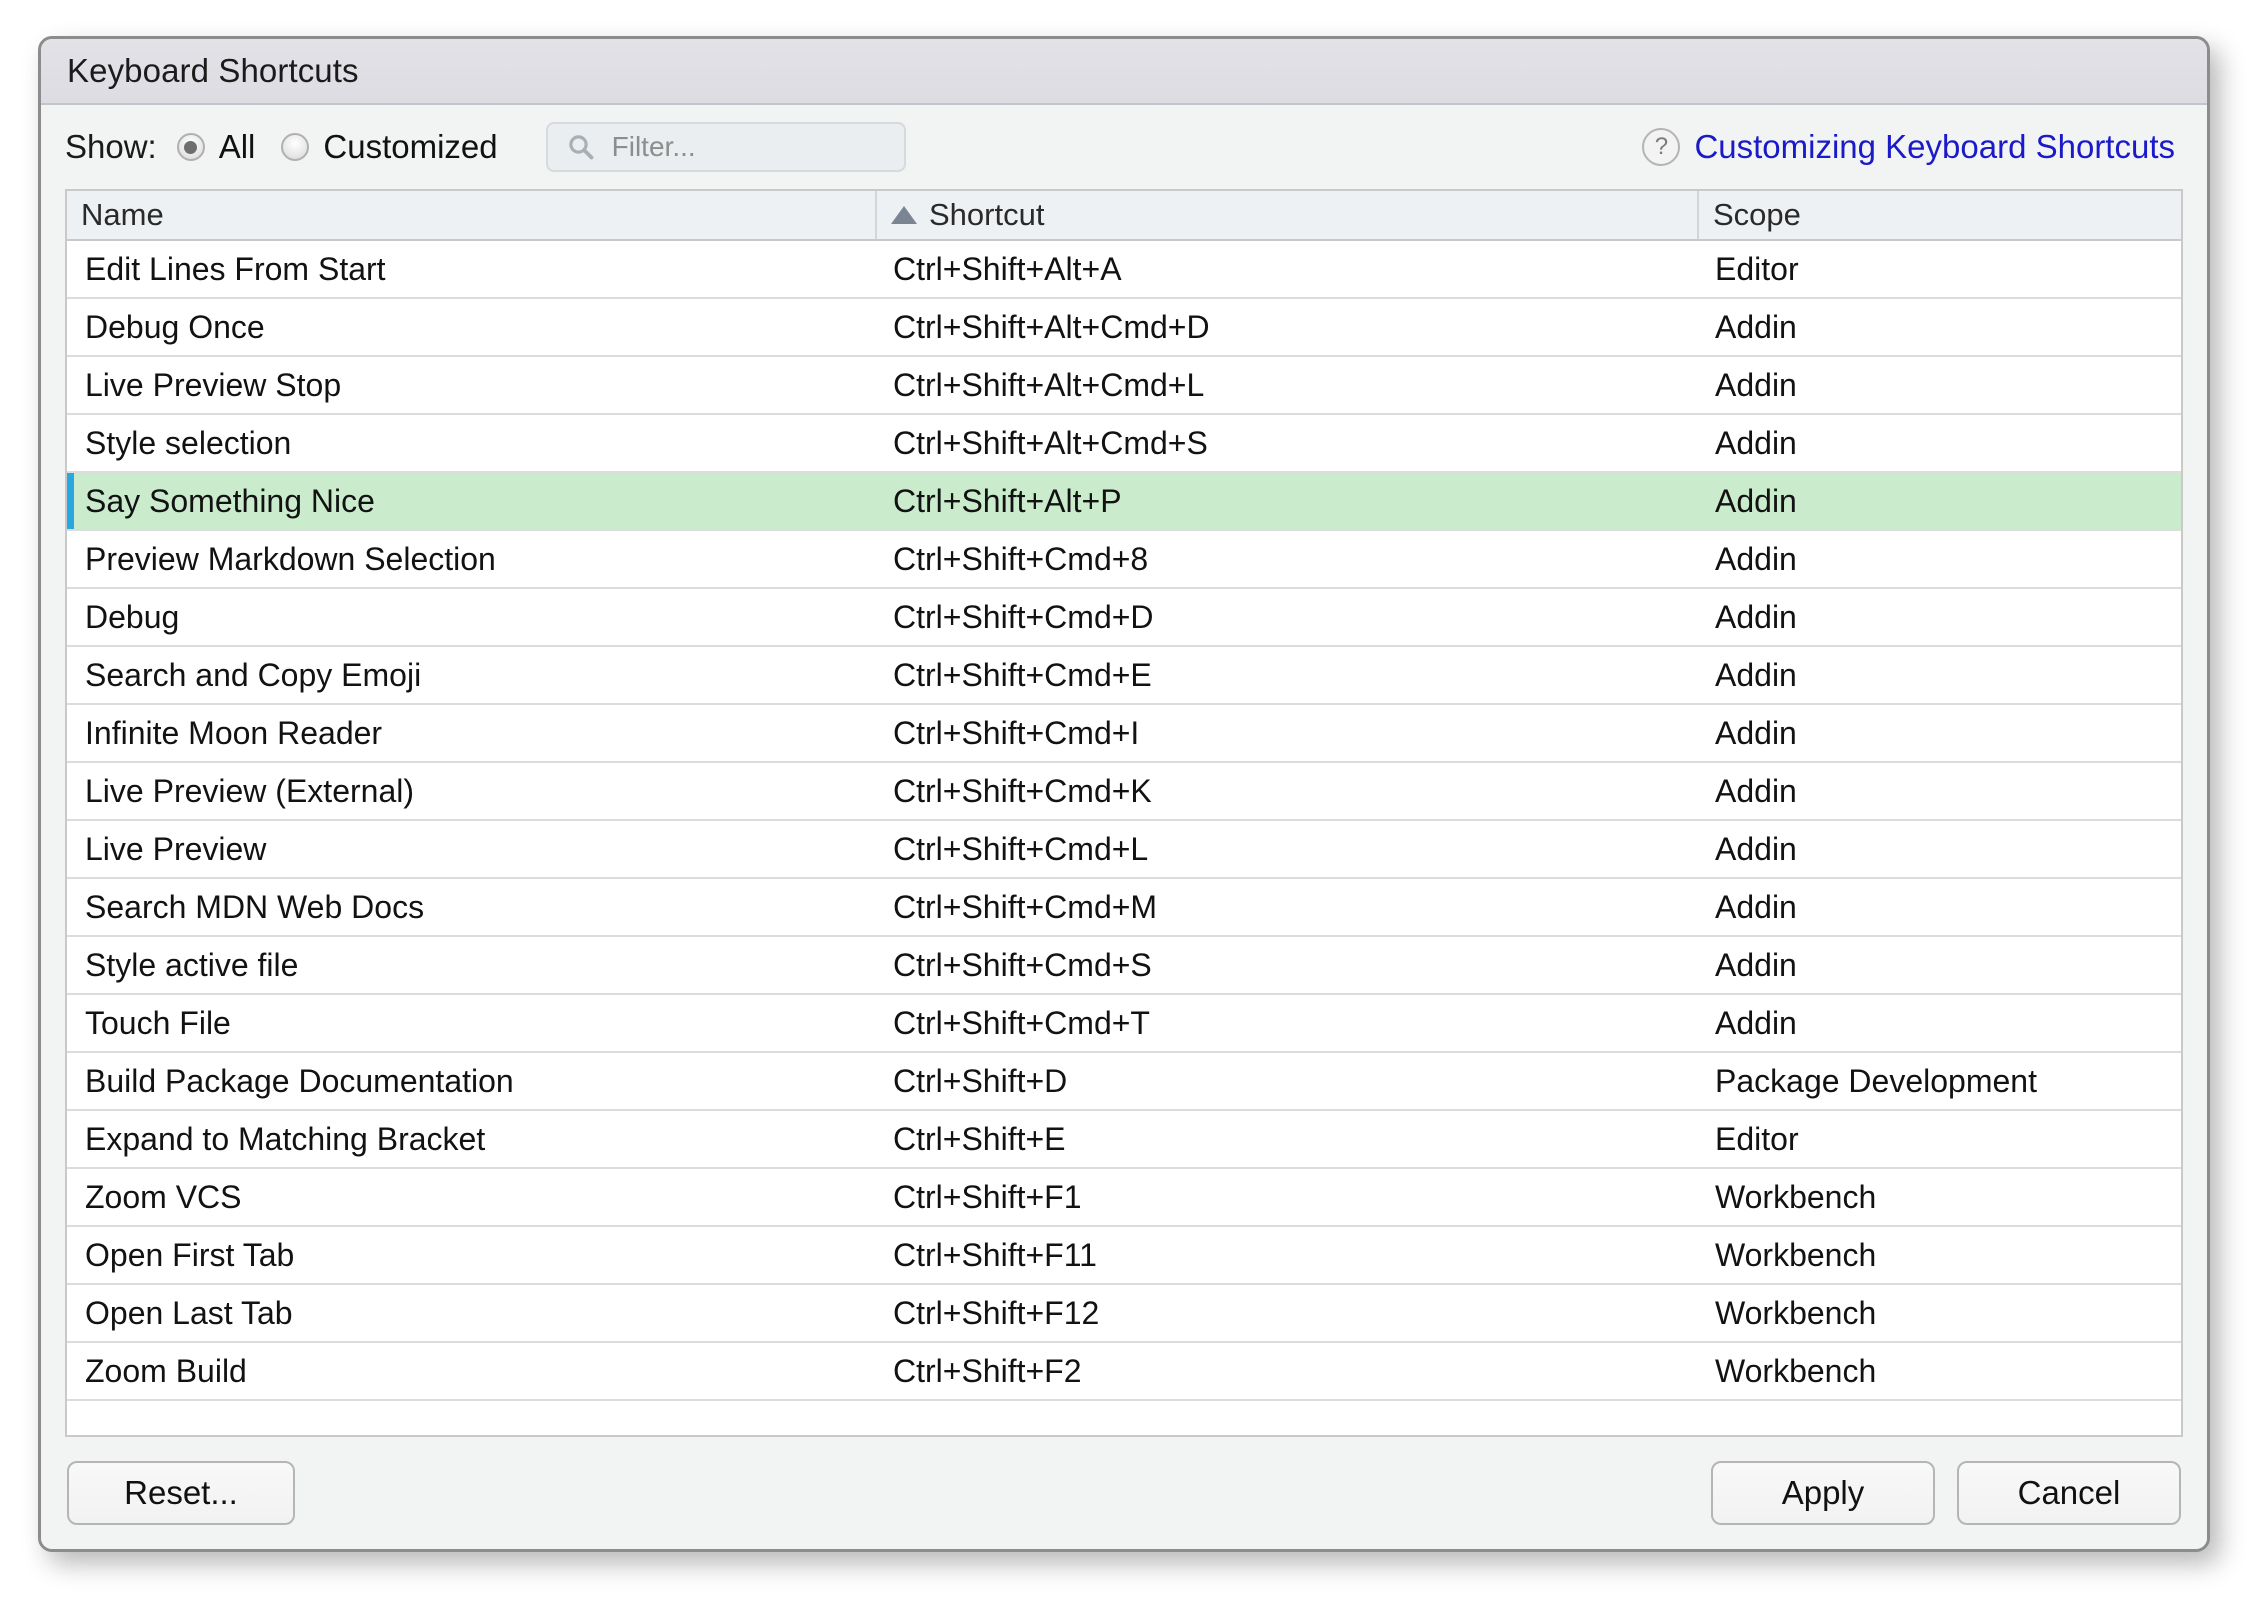  I want to click on cell-shortcut: Ctrl+Shift+Alt+Cmd+D, so click(1051, 326).